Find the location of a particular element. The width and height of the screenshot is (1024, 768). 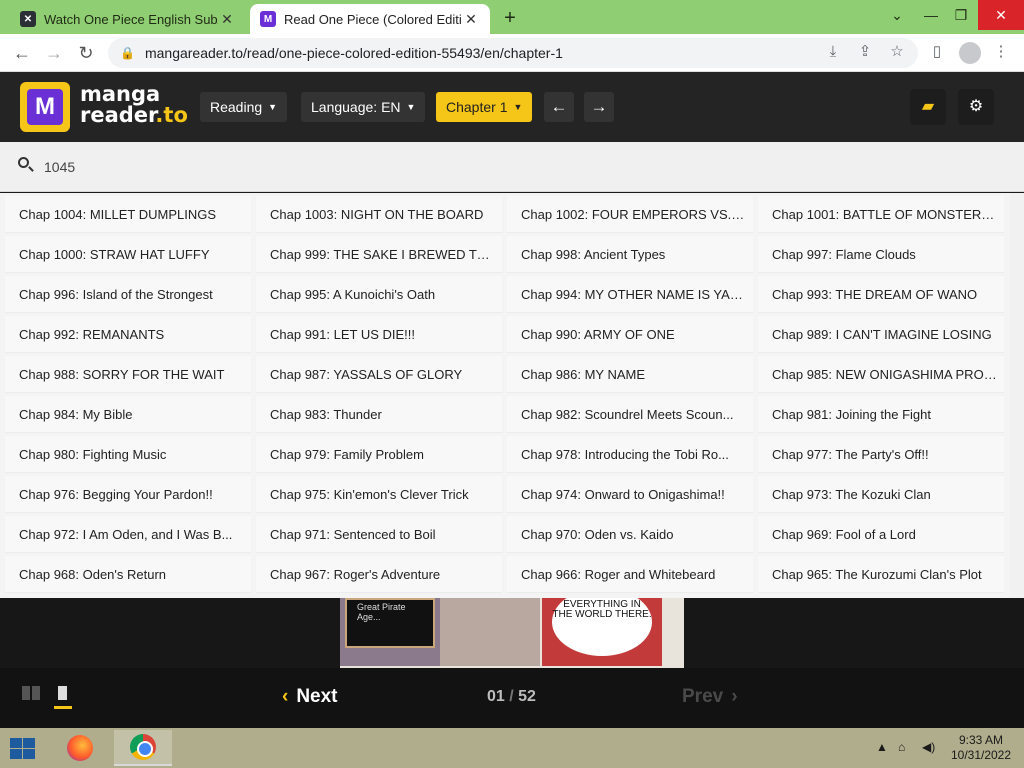

chapter-list-item: Chap 990: ARMY OF ONE is located at coordinates (630, 334).